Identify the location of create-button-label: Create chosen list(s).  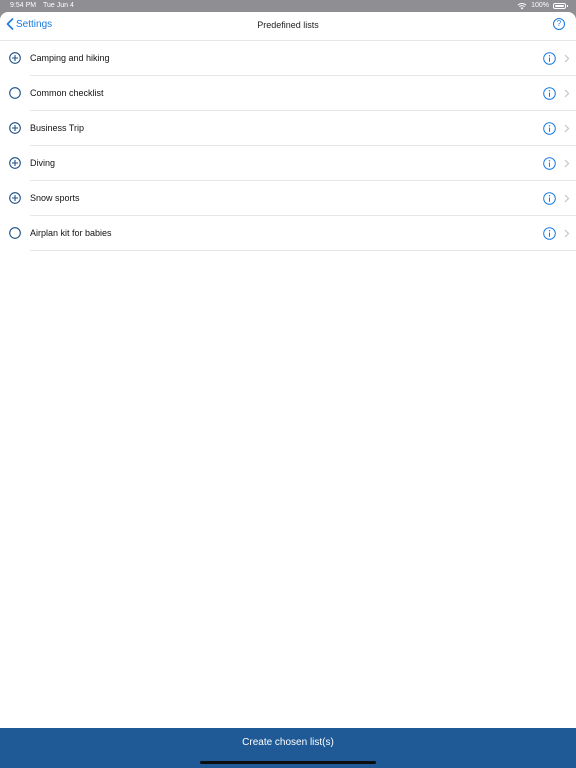
(288, 742).